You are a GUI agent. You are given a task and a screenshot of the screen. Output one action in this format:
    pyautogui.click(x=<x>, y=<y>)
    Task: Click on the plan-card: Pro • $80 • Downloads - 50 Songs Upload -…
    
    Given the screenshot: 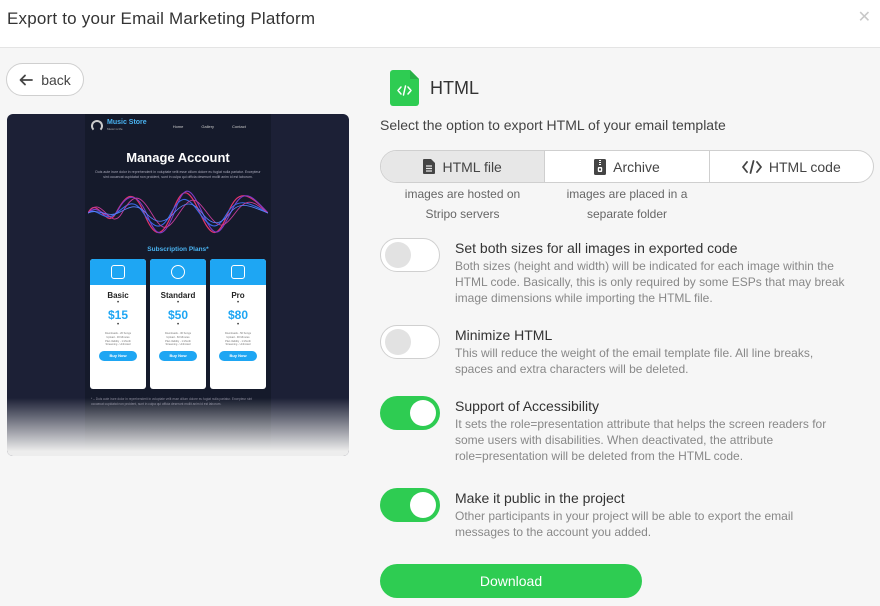 What is the action you would take?
    pyautogui.click(x=238, y=324)
    